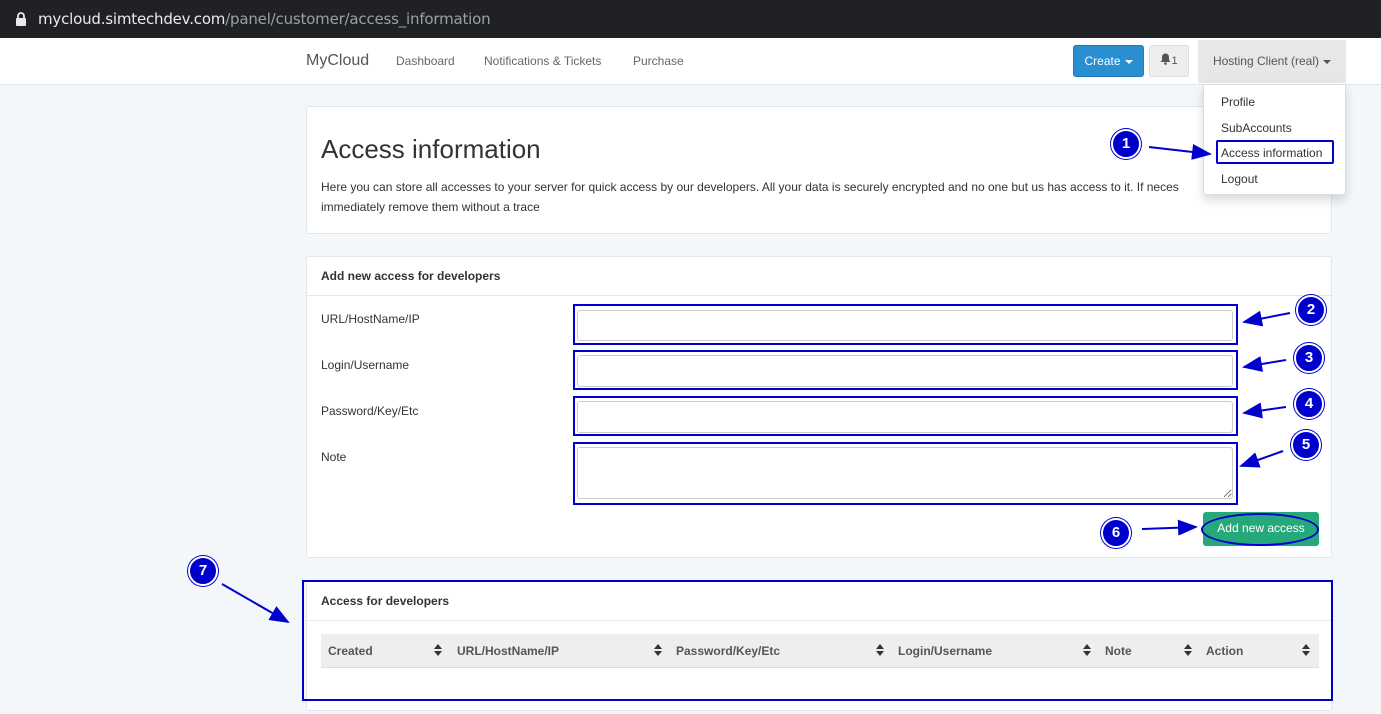 This screenshot has width=1381, height=714. What do you see at coordinates (1306, 445) in the screenshot?
I see `annotation-marker-5: 5` at bounding box center [1306, 445].